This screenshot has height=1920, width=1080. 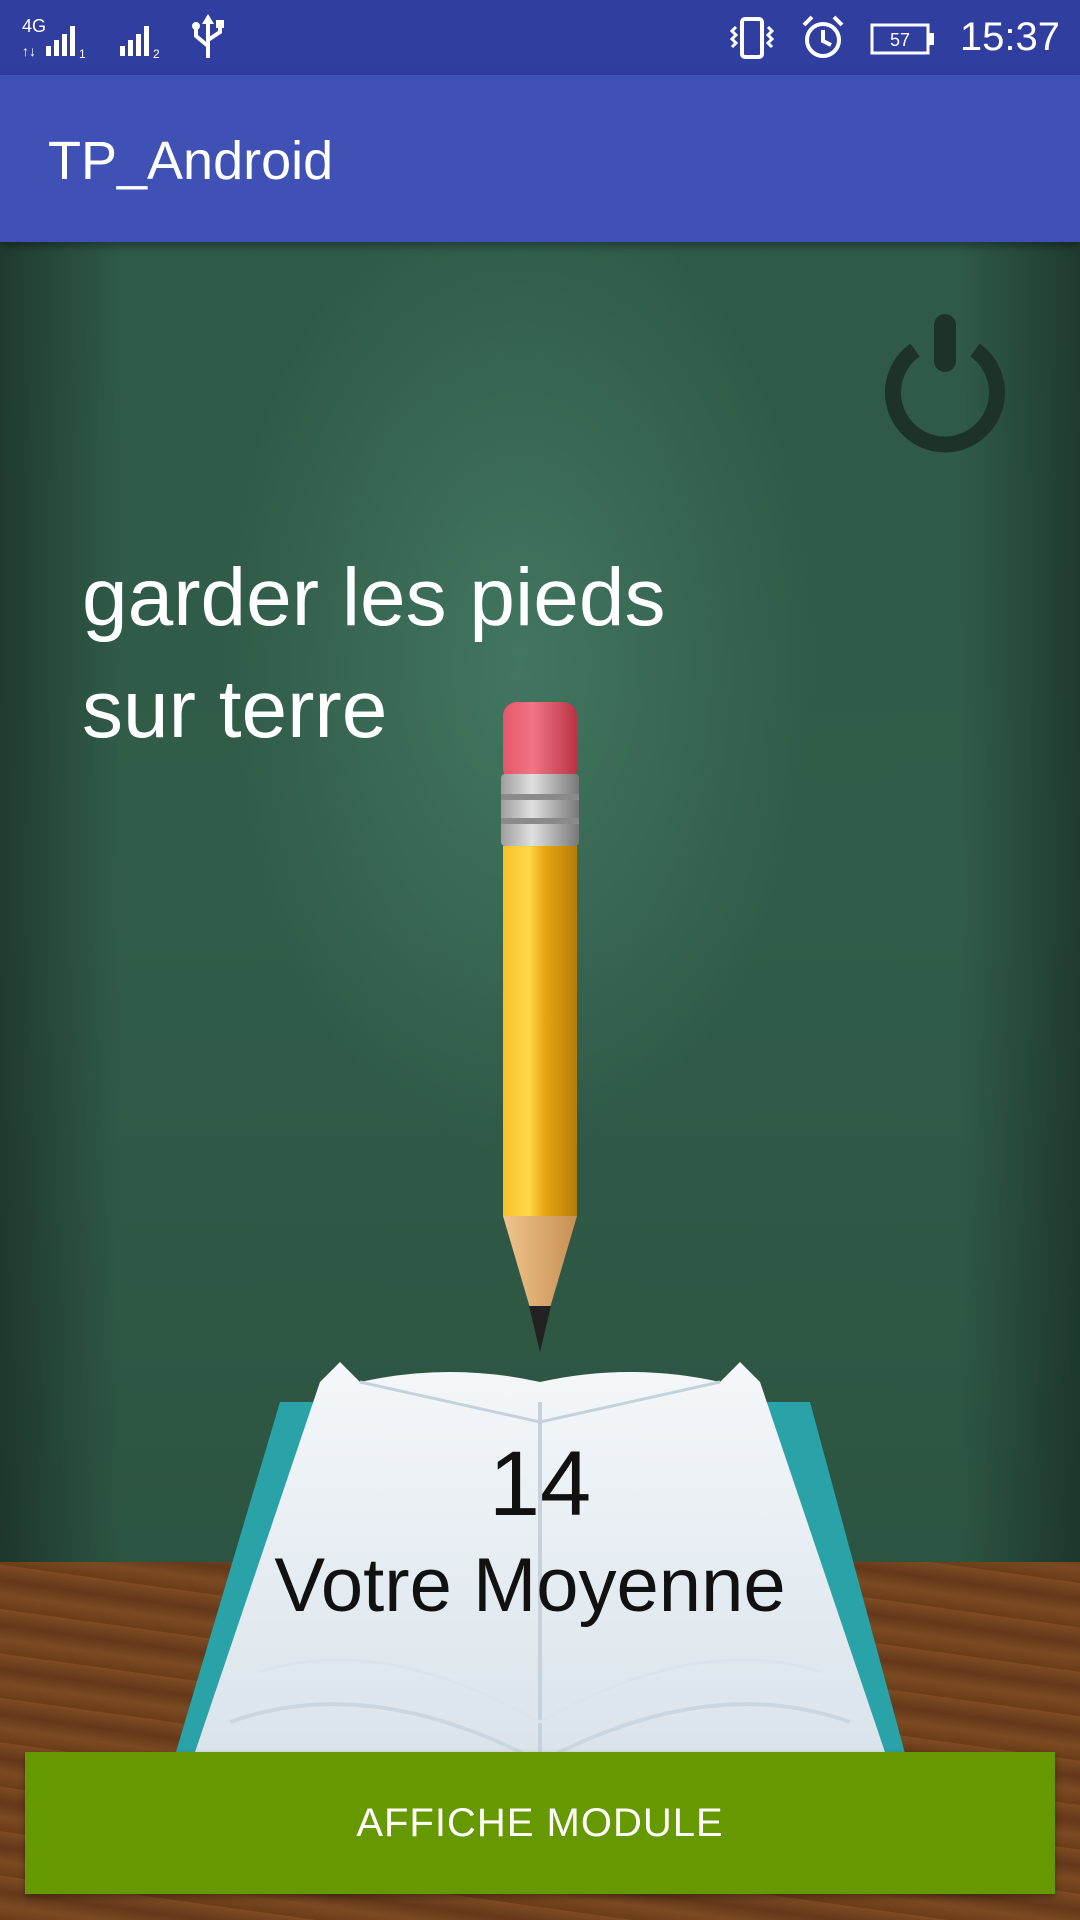 What do you see at coordinates (54, 38) in the screenshot?
I see `signal-sim1-icon: 4G ↑↓ 1` at bounding box center [54, 38].